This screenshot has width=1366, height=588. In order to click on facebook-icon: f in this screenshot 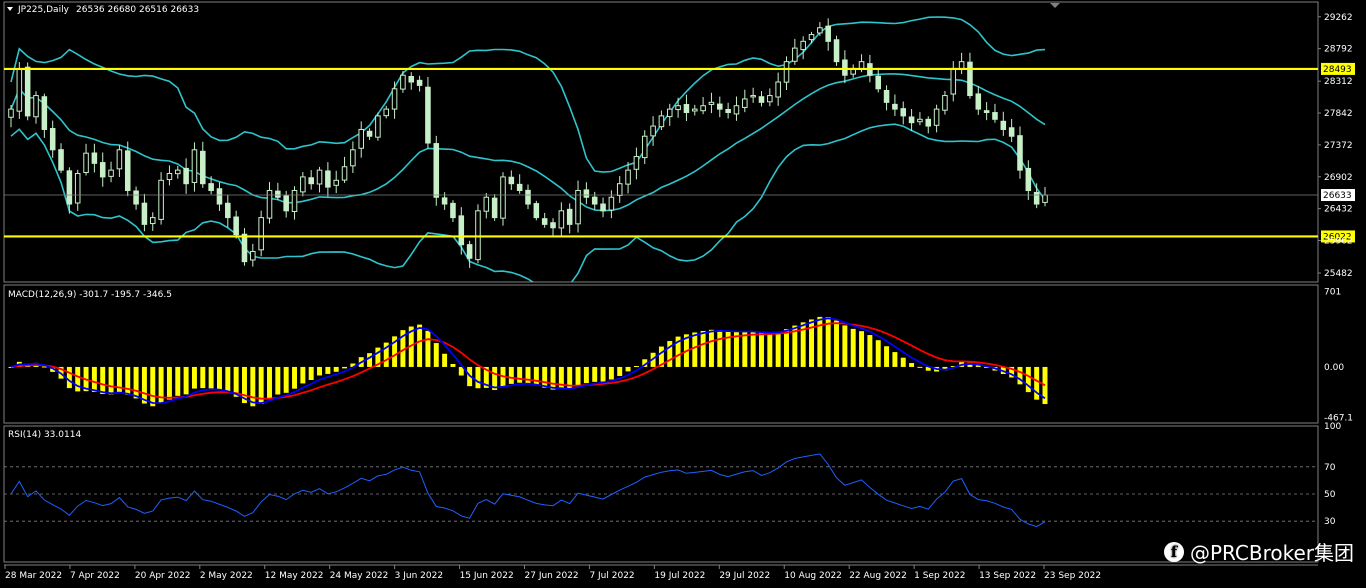, I will do `click(1173, 551)`.